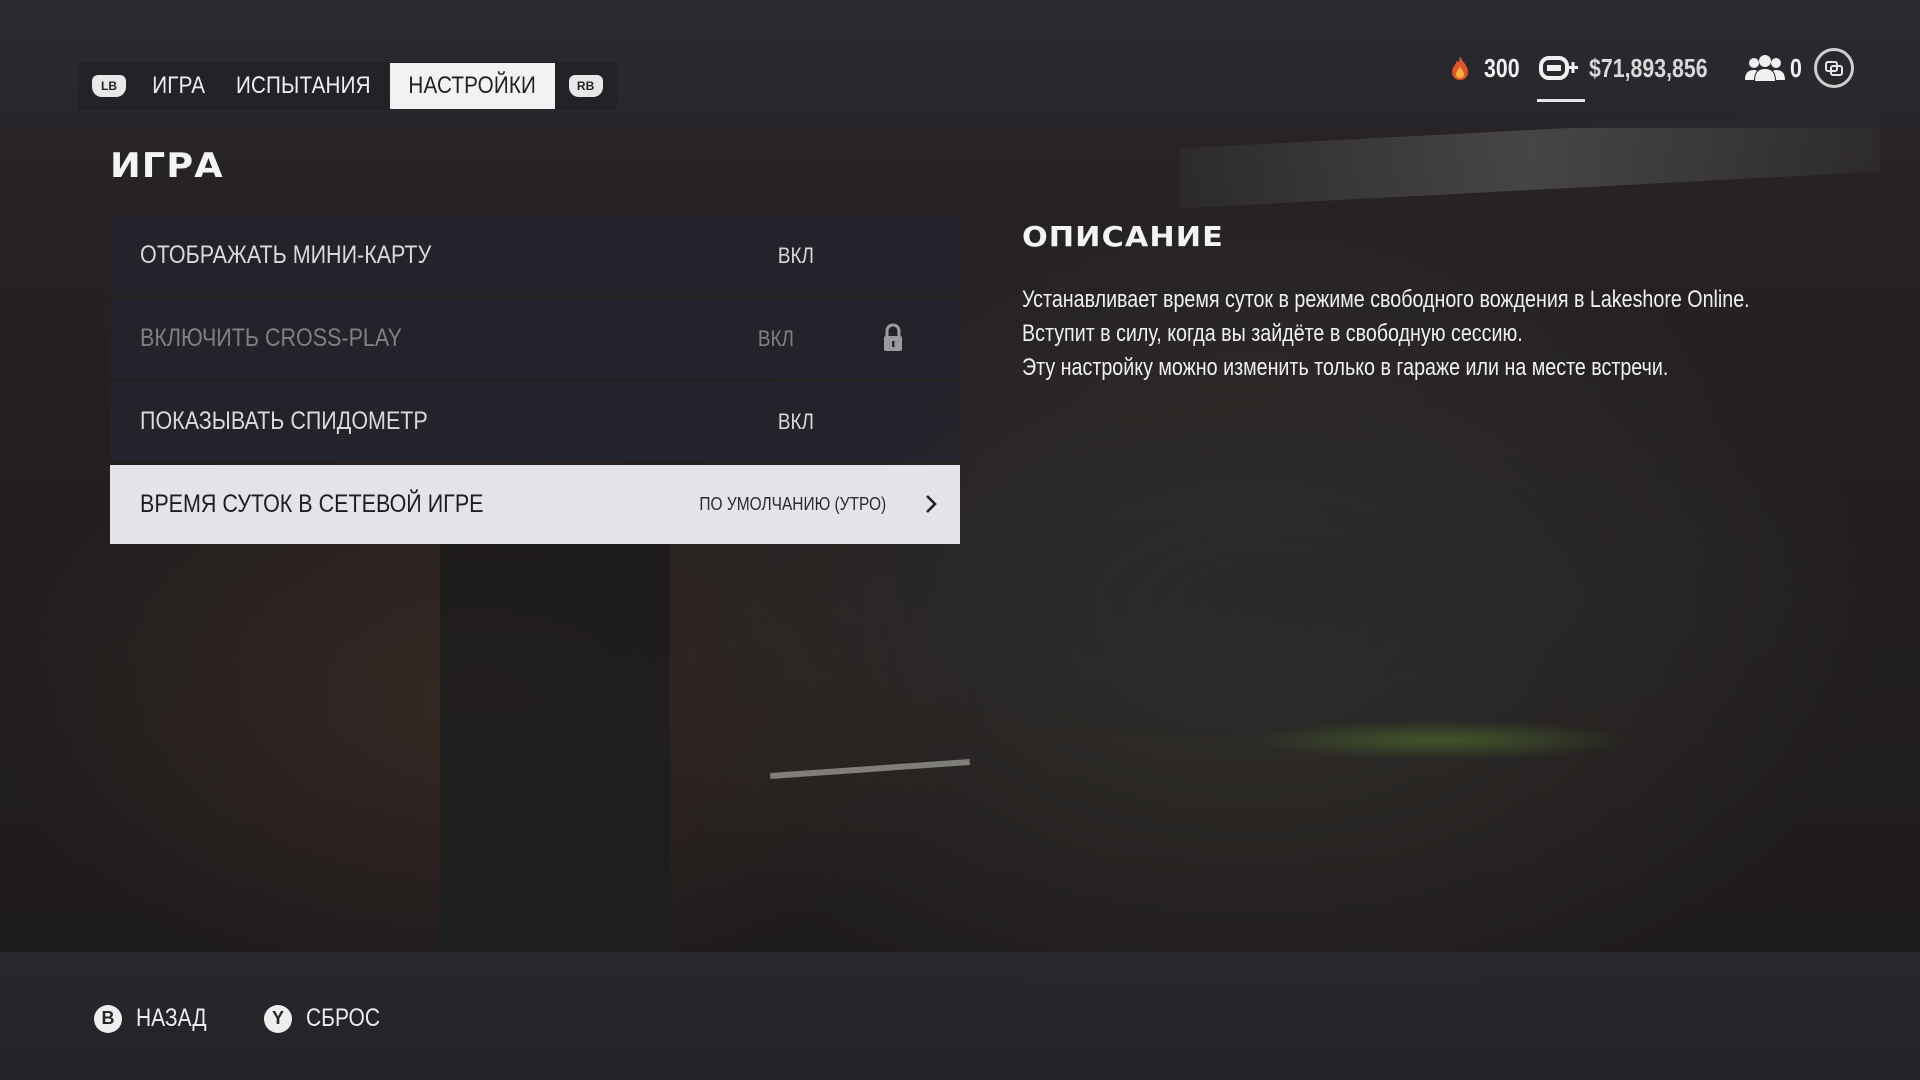  What do you see at coordinates (108, 1018) in the screenshot?
I see `b-button-icon: B` at bounding box center [108, 1018].